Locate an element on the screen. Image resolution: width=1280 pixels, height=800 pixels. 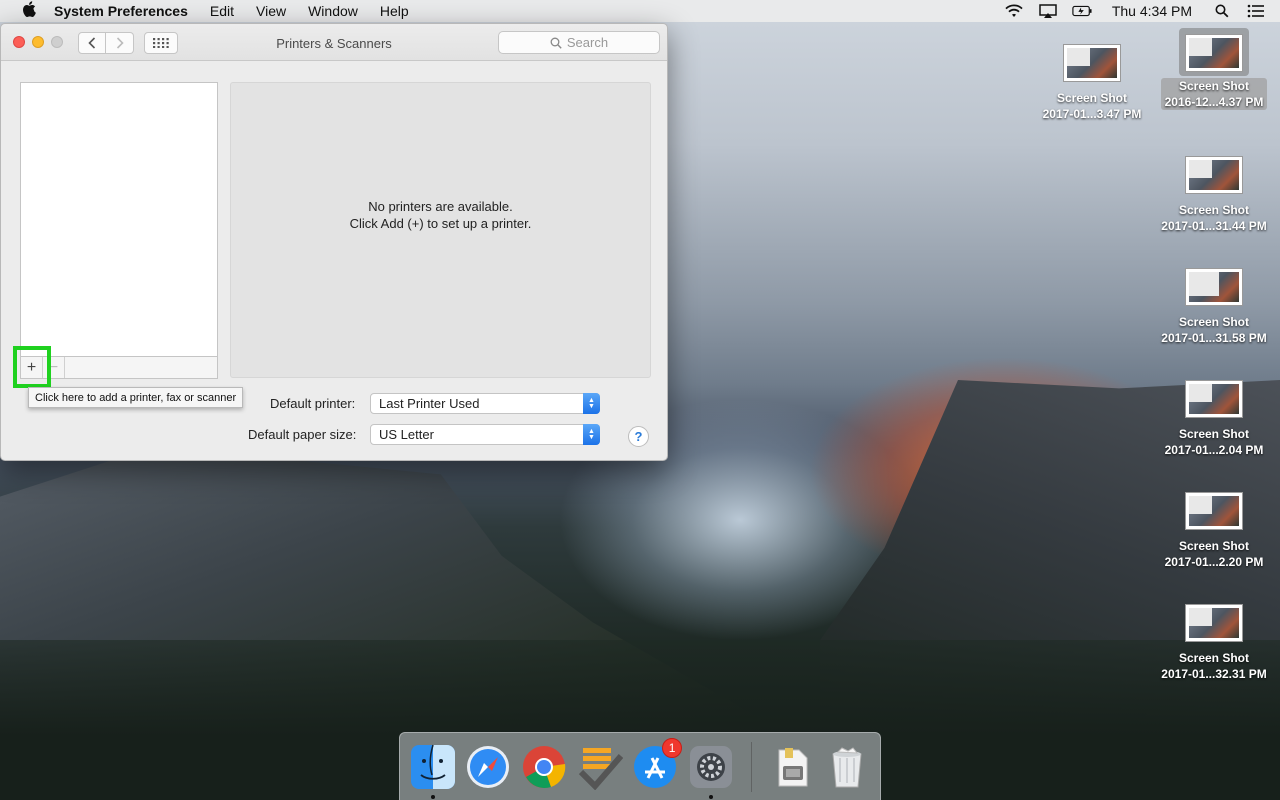
wifi-icon is located at coordinates (1014, 11).